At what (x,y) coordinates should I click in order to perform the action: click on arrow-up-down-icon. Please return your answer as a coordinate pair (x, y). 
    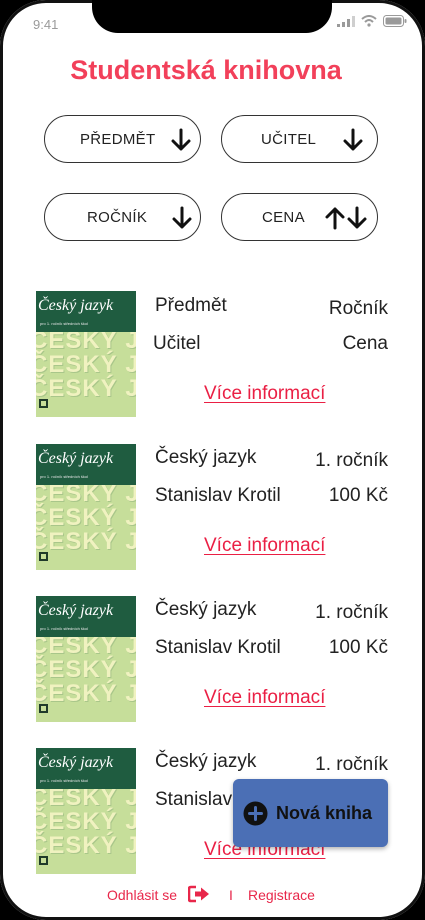
    Looking at the image, I should click on (346, 218).